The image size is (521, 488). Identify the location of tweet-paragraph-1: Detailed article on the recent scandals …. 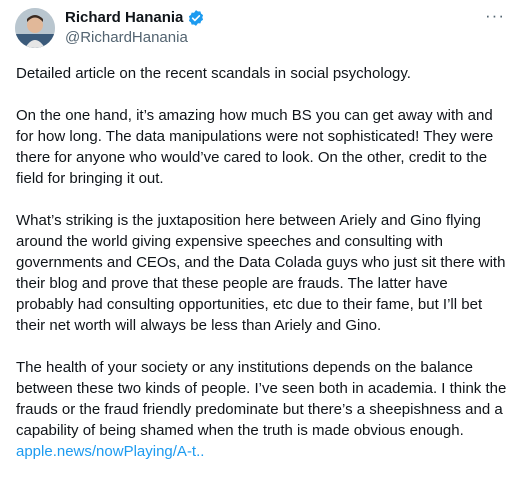
(213, 73).